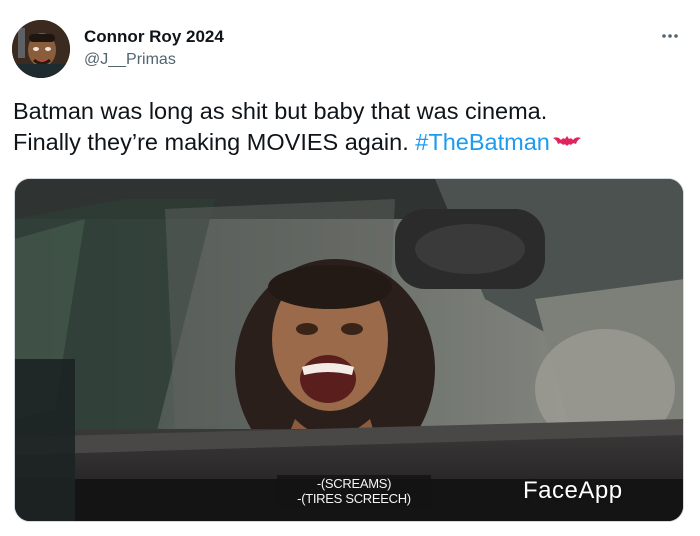  I want to click on bat-emoji-icon, so click(566, 141).